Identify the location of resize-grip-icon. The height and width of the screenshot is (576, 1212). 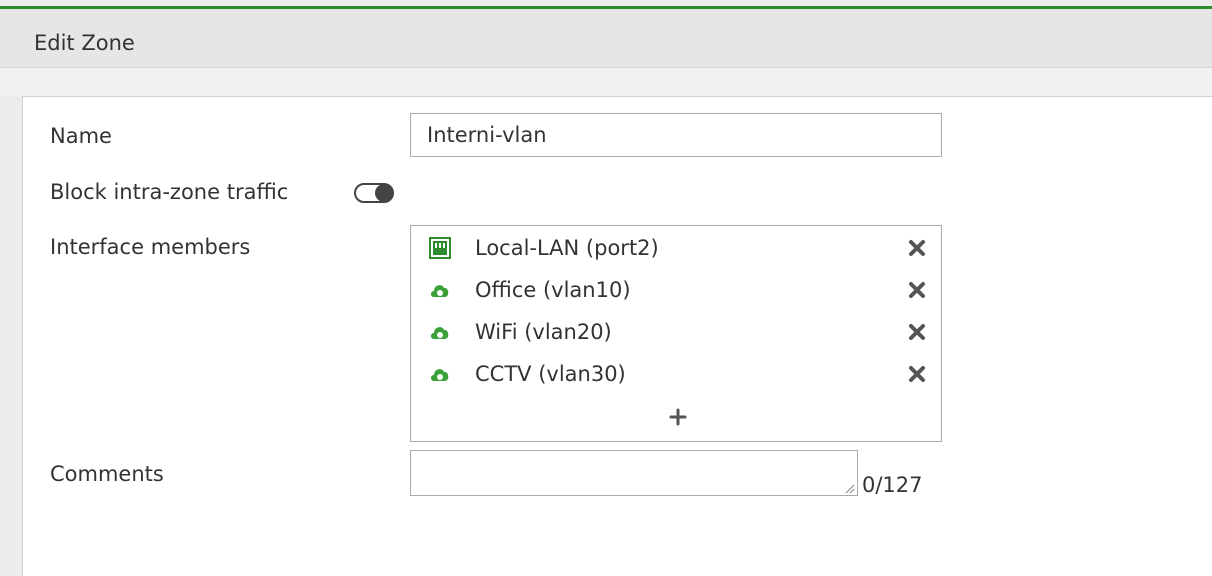
(849, 488).